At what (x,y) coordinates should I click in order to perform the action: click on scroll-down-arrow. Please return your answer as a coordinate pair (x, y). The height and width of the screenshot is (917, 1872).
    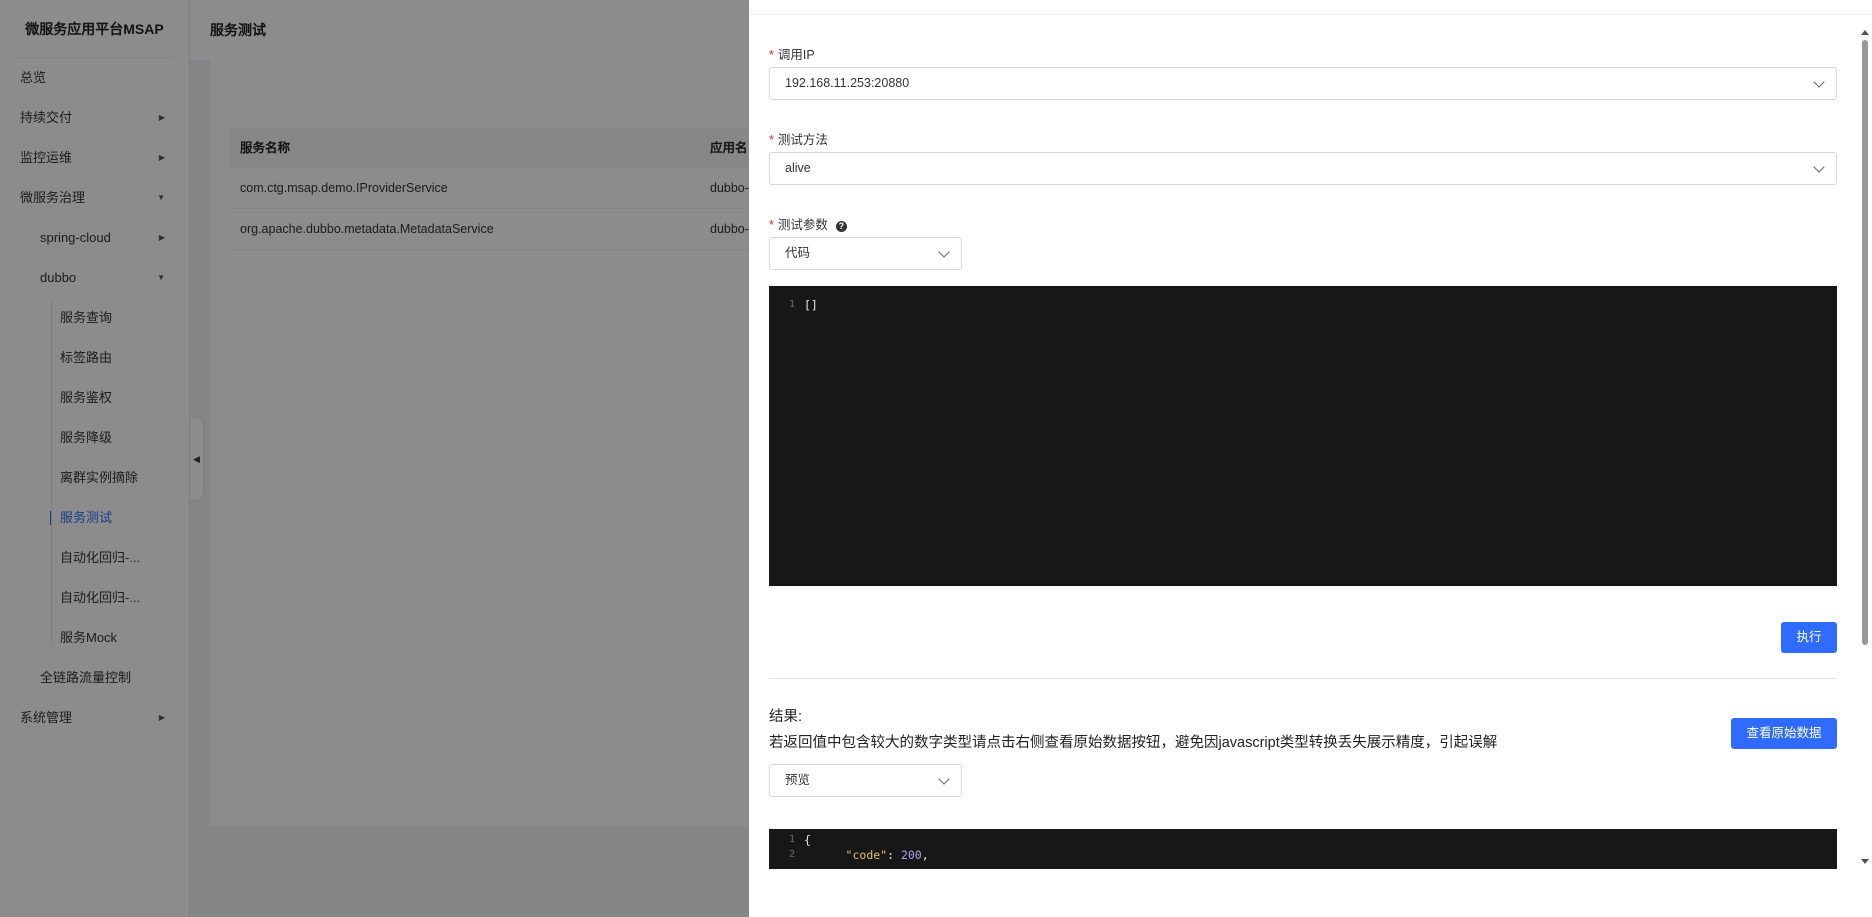
    Looking at the image, I should click on (1865, 861).